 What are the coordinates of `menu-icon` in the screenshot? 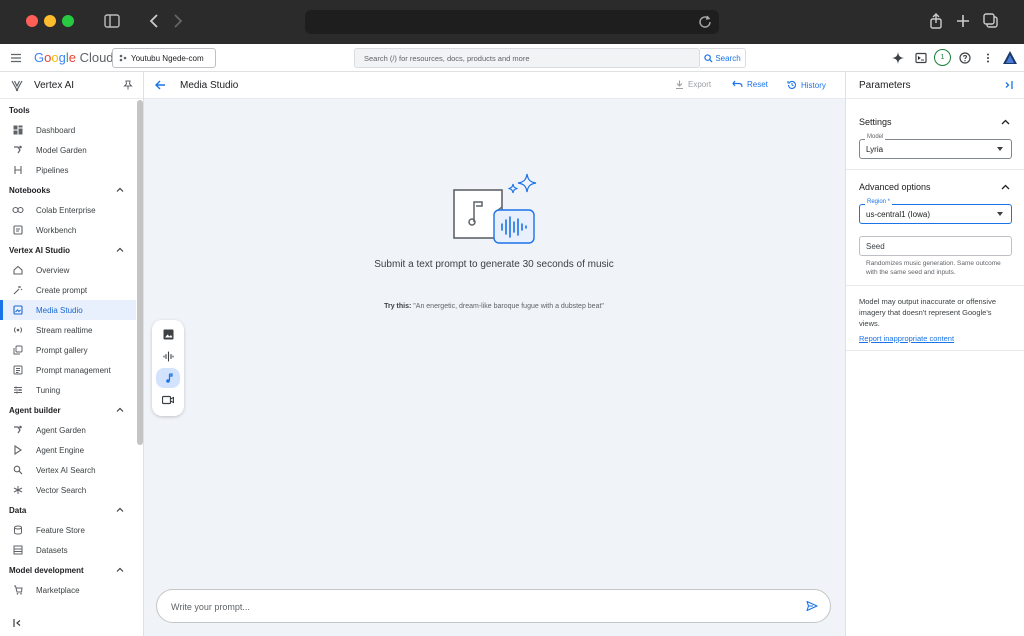 It's located at (16, 58).